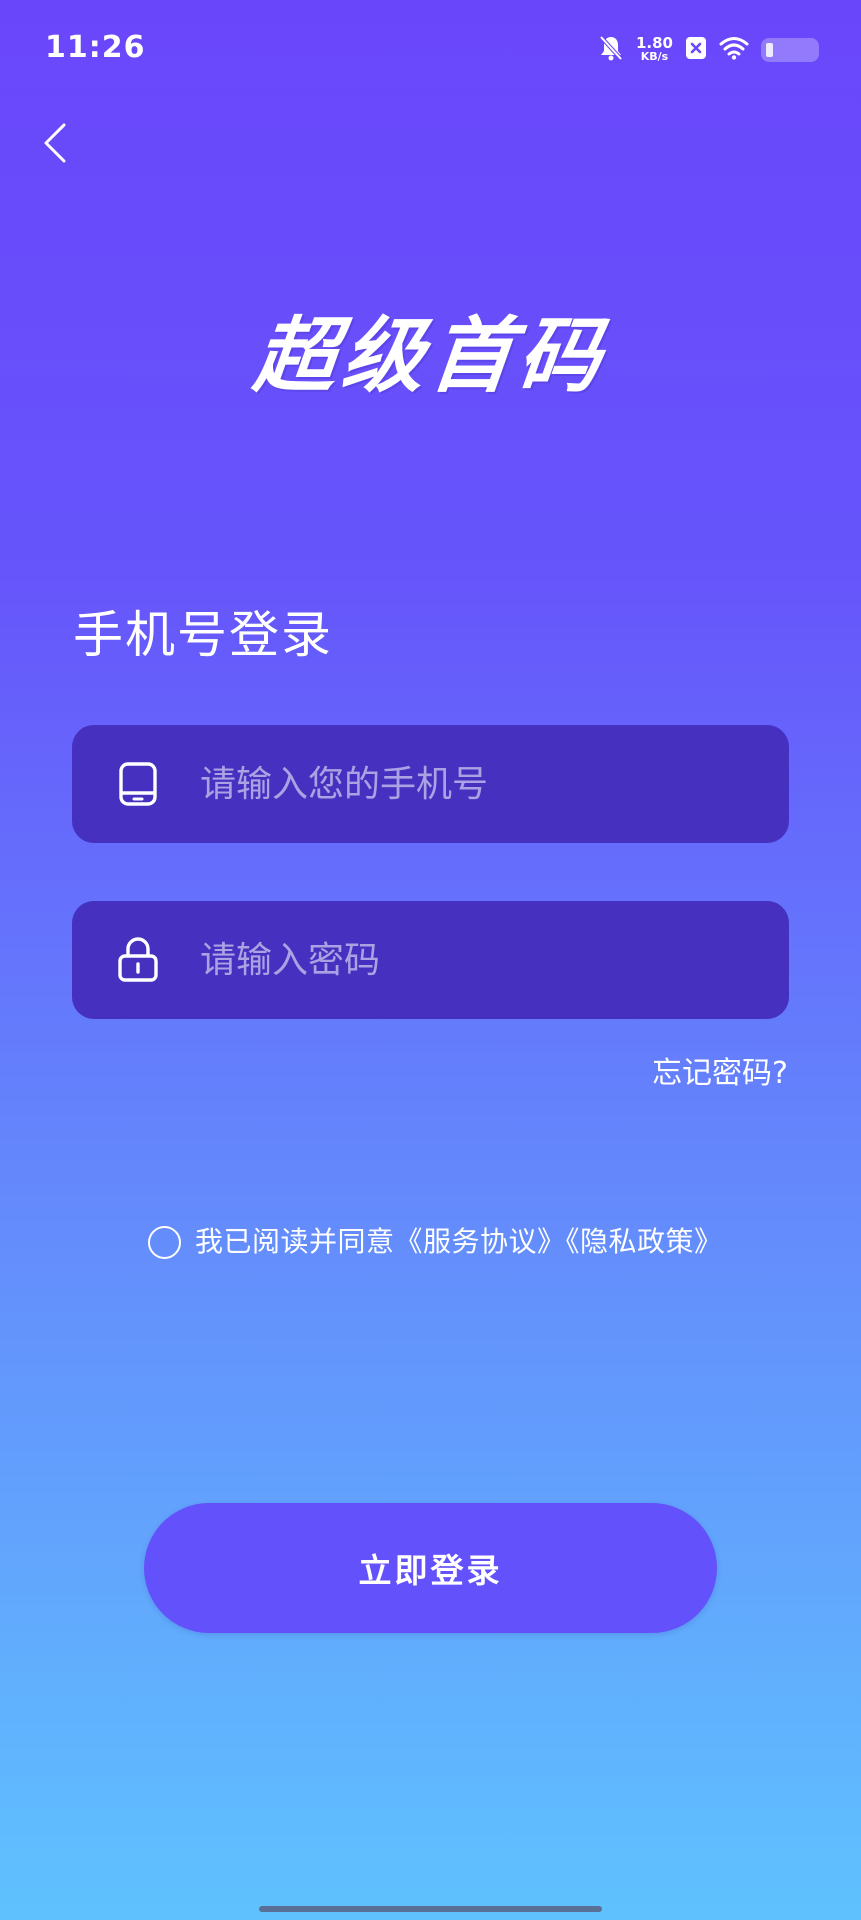 This screenshot has width=861, height=1920. I want to click on page-title: 手机号登录, so click(203, 635).